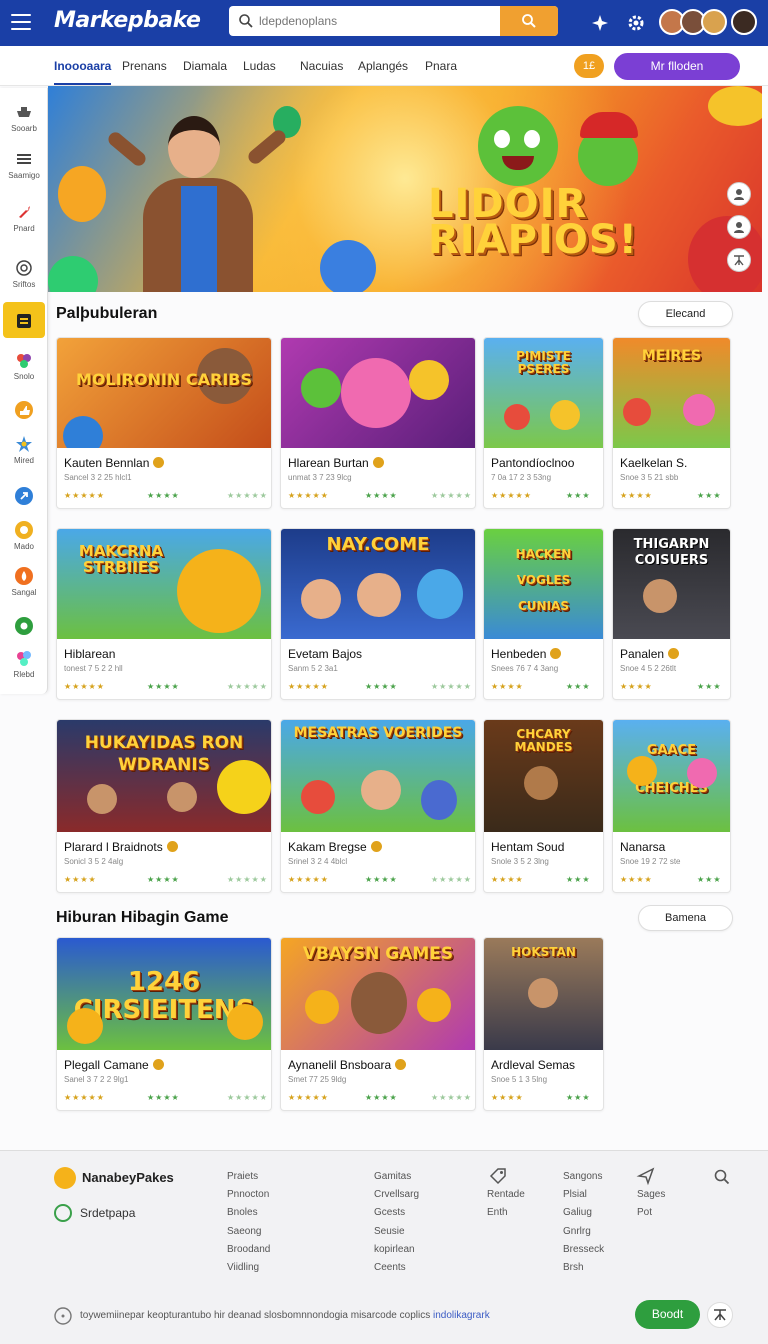  What do you see at coordinates (317, 1079) in the screenshot?
I see `game-subtitle: Smet 77 25 9ldg` at bounding box center [317, 1079].